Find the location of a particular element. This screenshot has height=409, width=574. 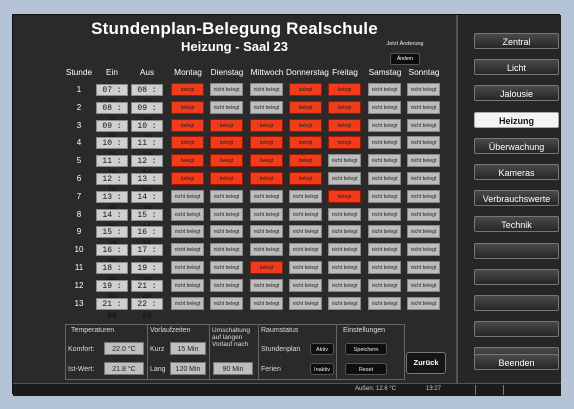

end-time-field: 17 : 00 is located at coordinates (147, 255).